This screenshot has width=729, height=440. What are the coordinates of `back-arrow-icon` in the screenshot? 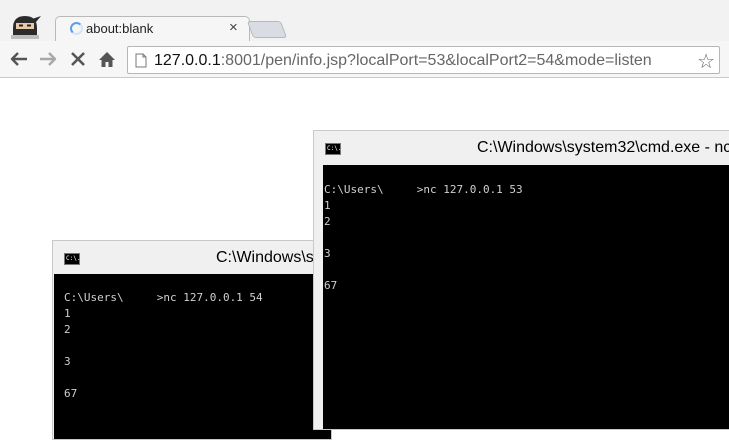 It's located at (19, 59).